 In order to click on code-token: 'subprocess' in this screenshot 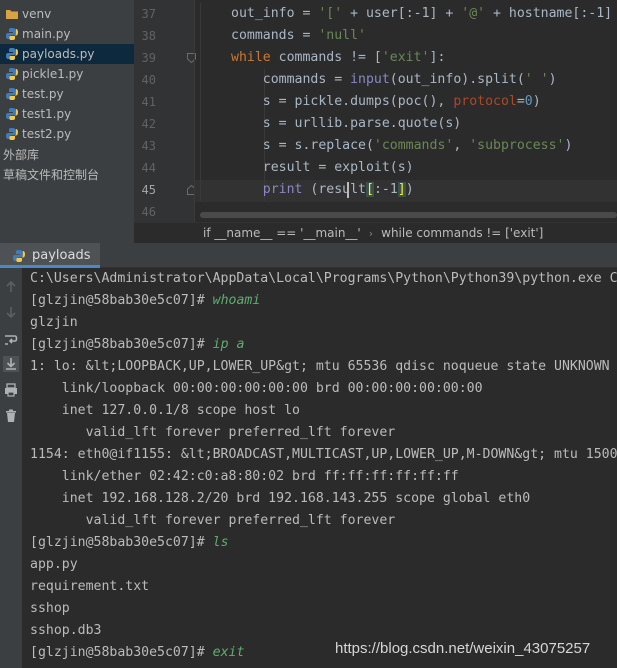, I will do `click(517, 145)`.